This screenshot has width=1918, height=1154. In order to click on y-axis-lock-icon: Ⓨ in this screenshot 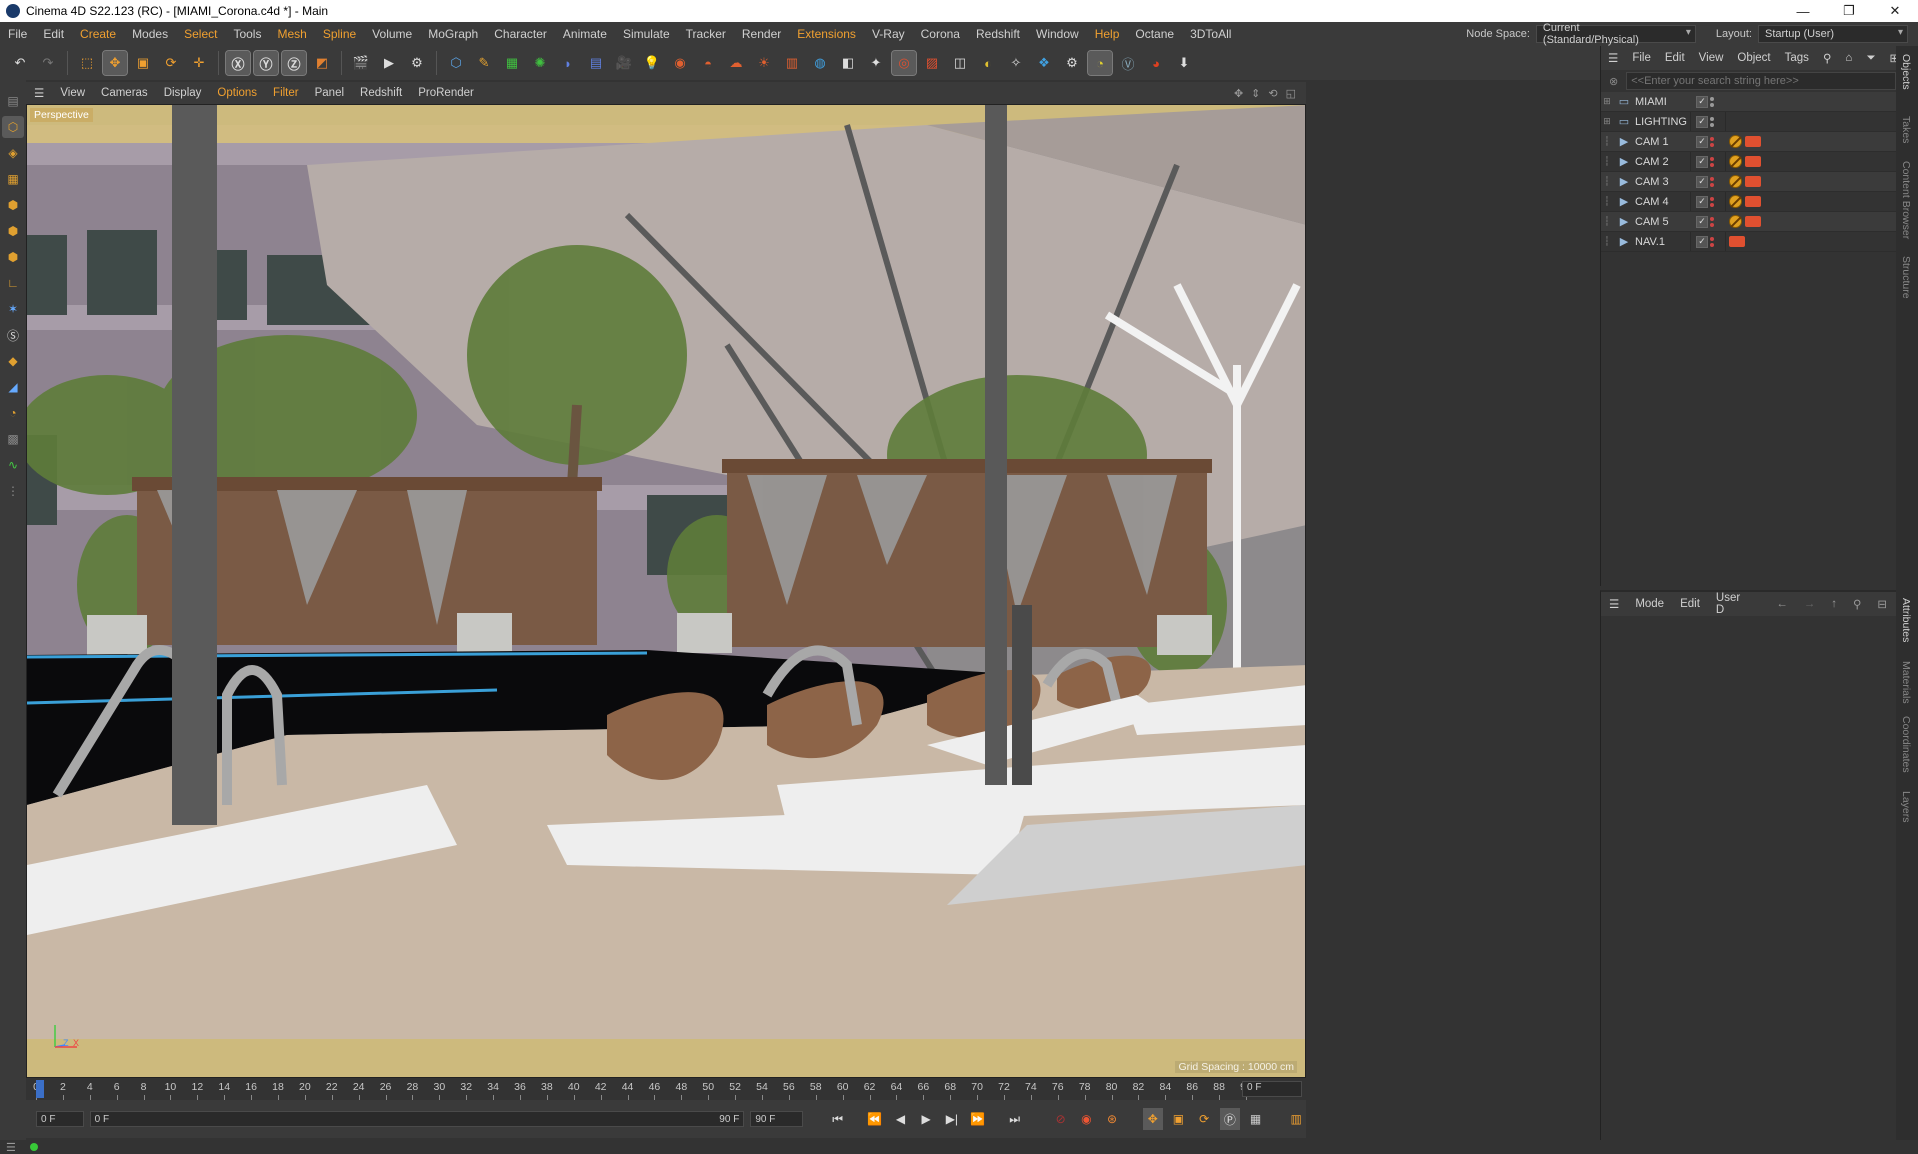, I will do `click(266, 63)`.